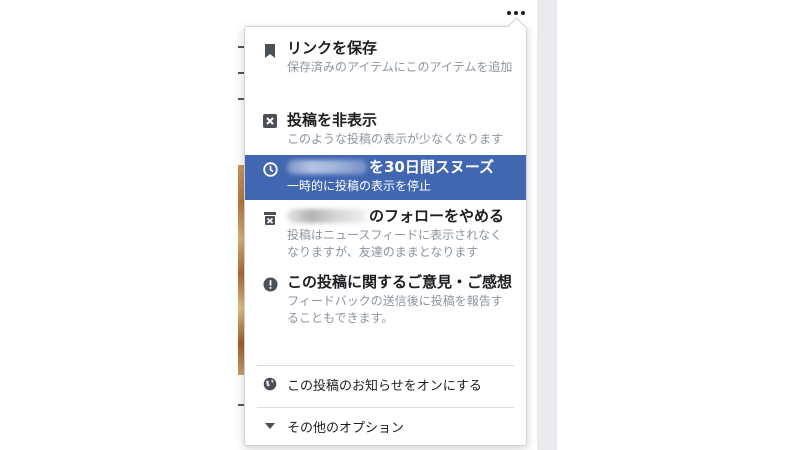  What do you see at coordinates (395, 243) in the screenshot?
I see `menu-item-description: 投稿はニュースフィードに表示されなくなりますが、友達のままとなります` at bounding box center [395, 243].